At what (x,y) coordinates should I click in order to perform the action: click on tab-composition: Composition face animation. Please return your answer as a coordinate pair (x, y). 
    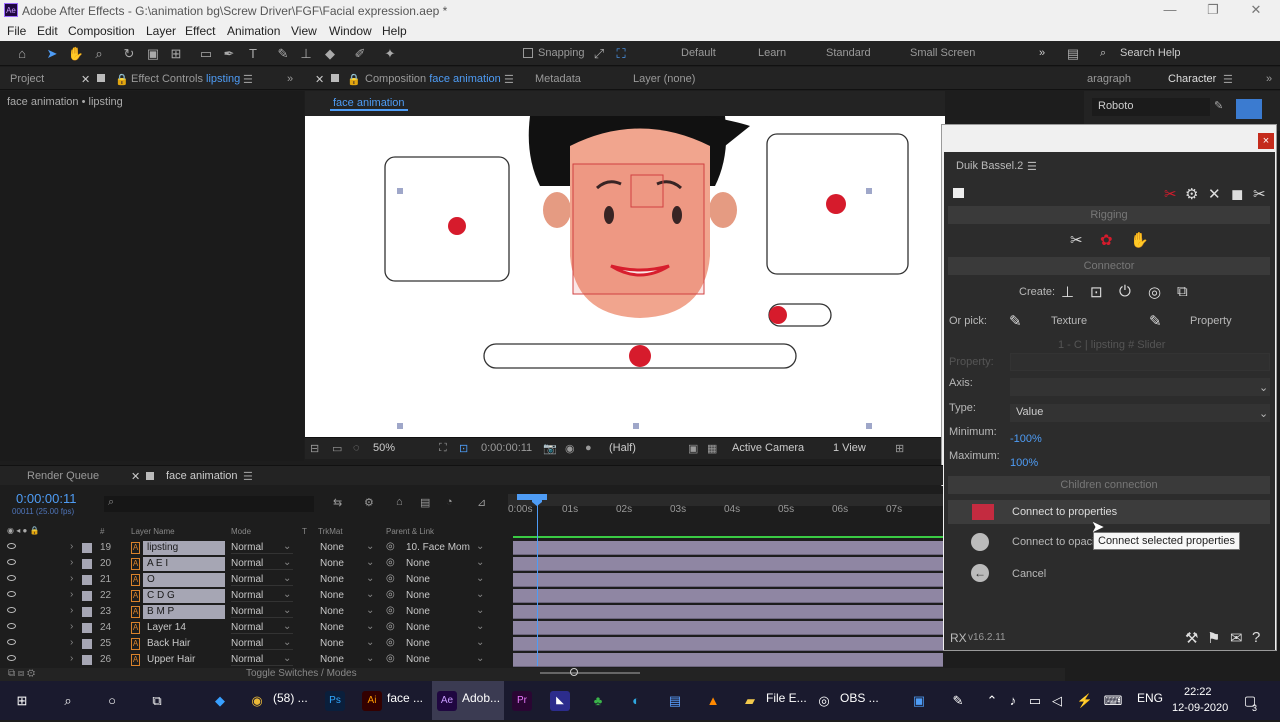
    Looking at the image, I should click on (433, 79).